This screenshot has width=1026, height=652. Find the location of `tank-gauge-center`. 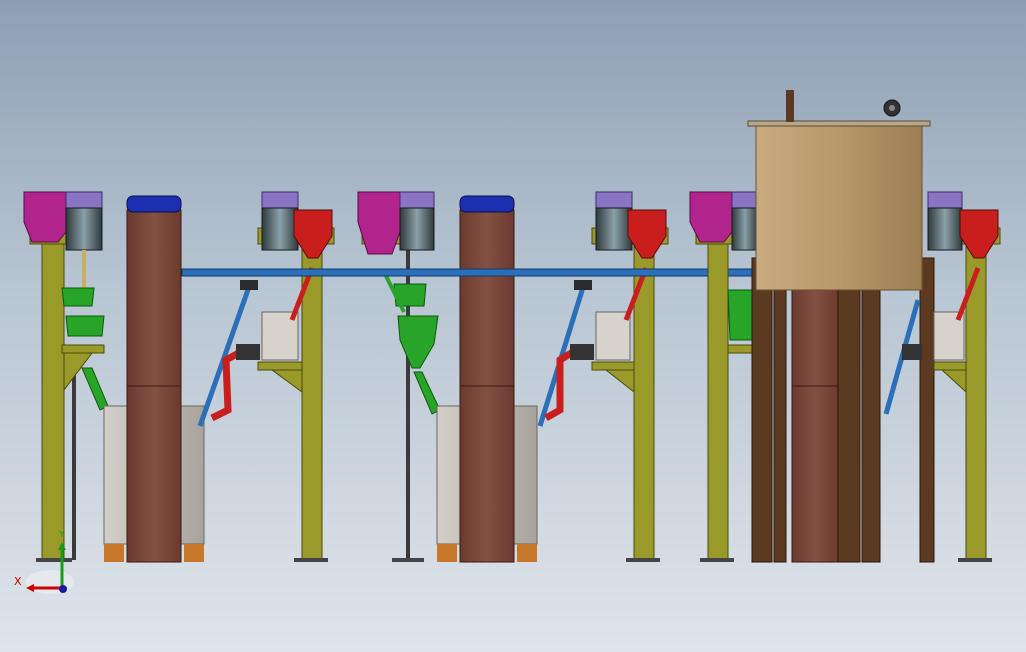

tank-gauge-center is located at coordinates (892, 108).